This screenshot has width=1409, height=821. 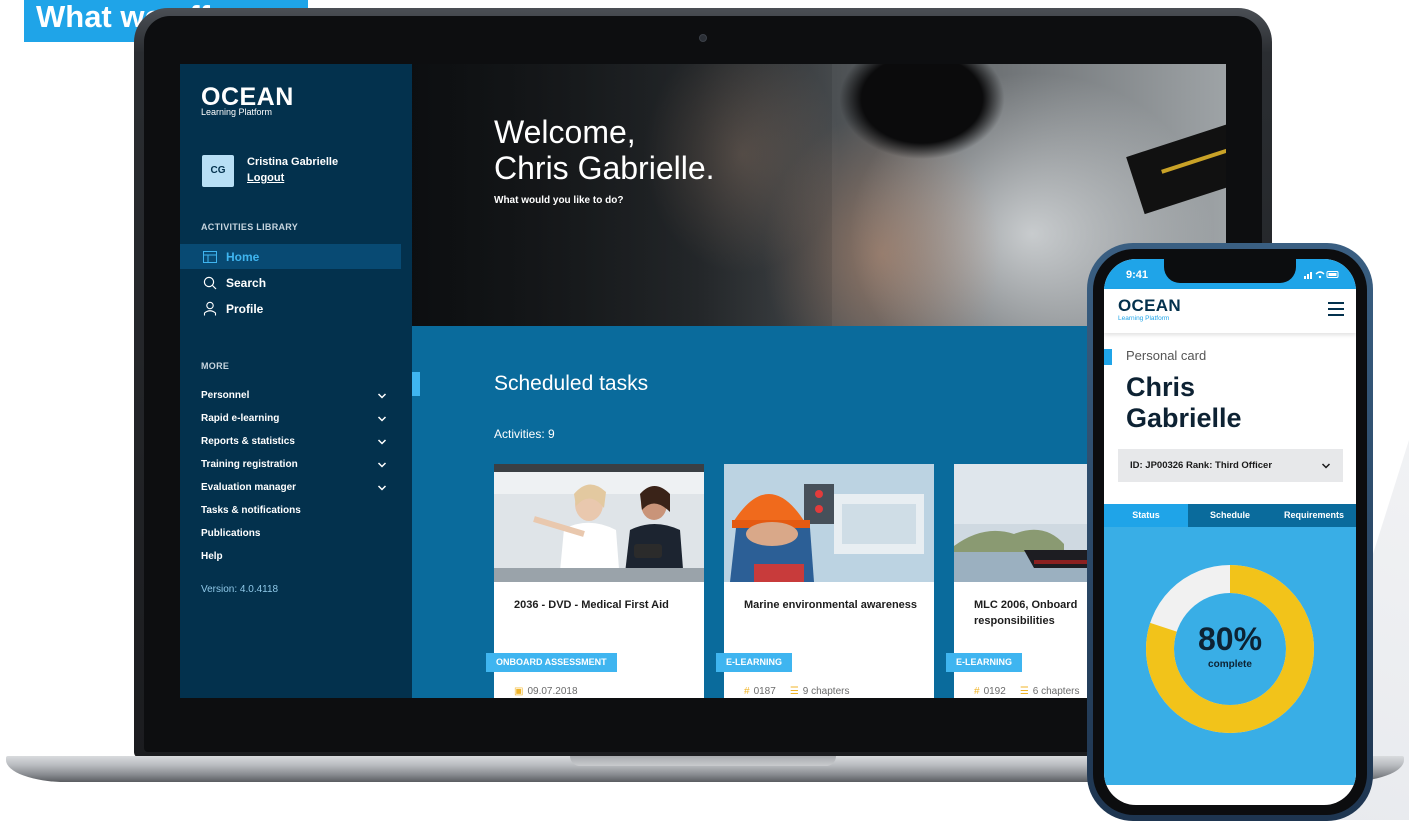 I want to click on tab-status: Status, so click(x=1146, y=515).